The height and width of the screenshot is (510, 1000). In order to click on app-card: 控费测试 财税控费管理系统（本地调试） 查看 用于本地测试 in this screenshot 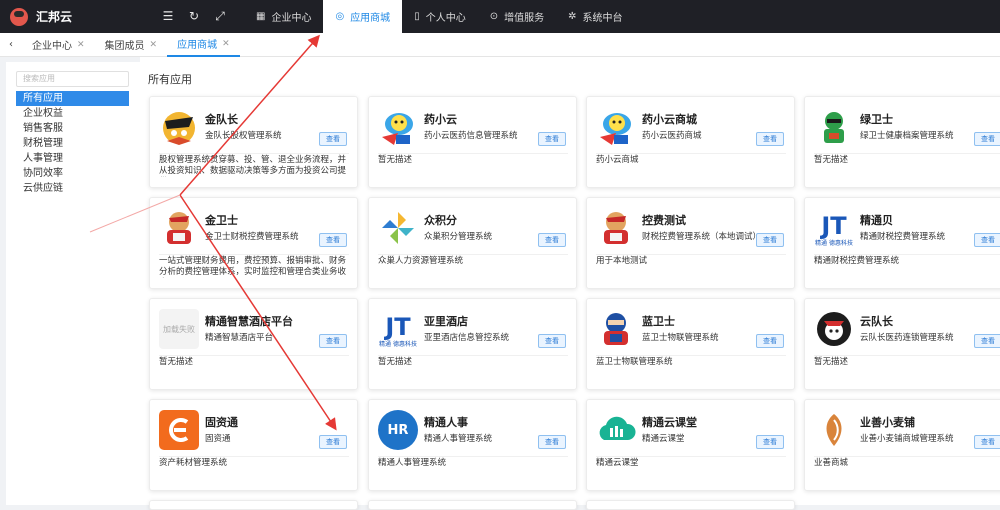, I will do `click(690, 243)`.